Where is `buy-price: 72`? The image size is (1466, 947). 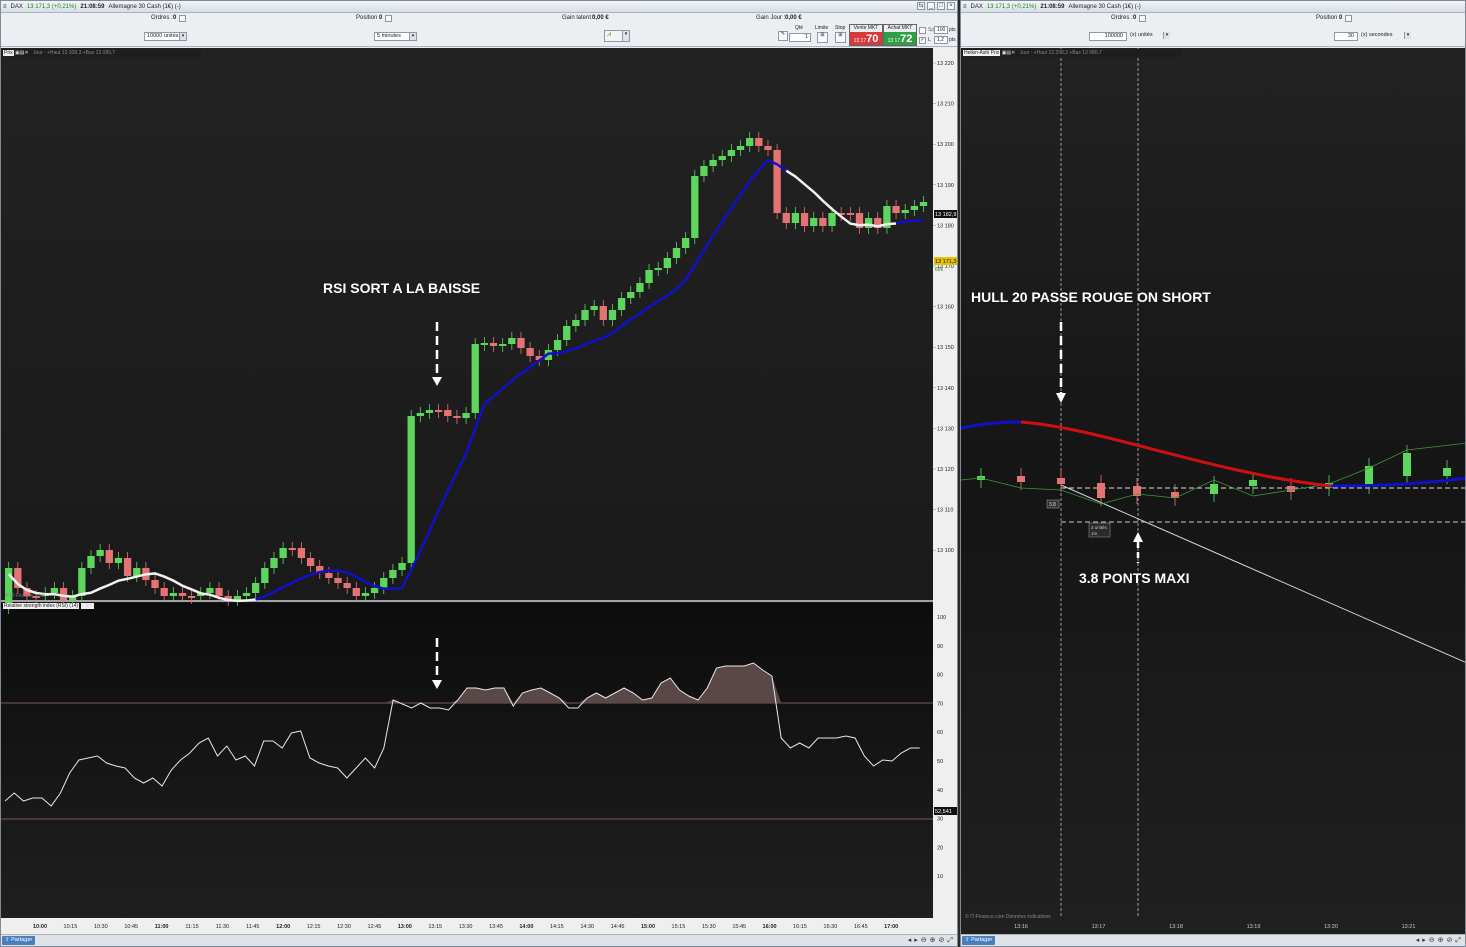 buy-price: 72 is located at coordinates (906, 39).